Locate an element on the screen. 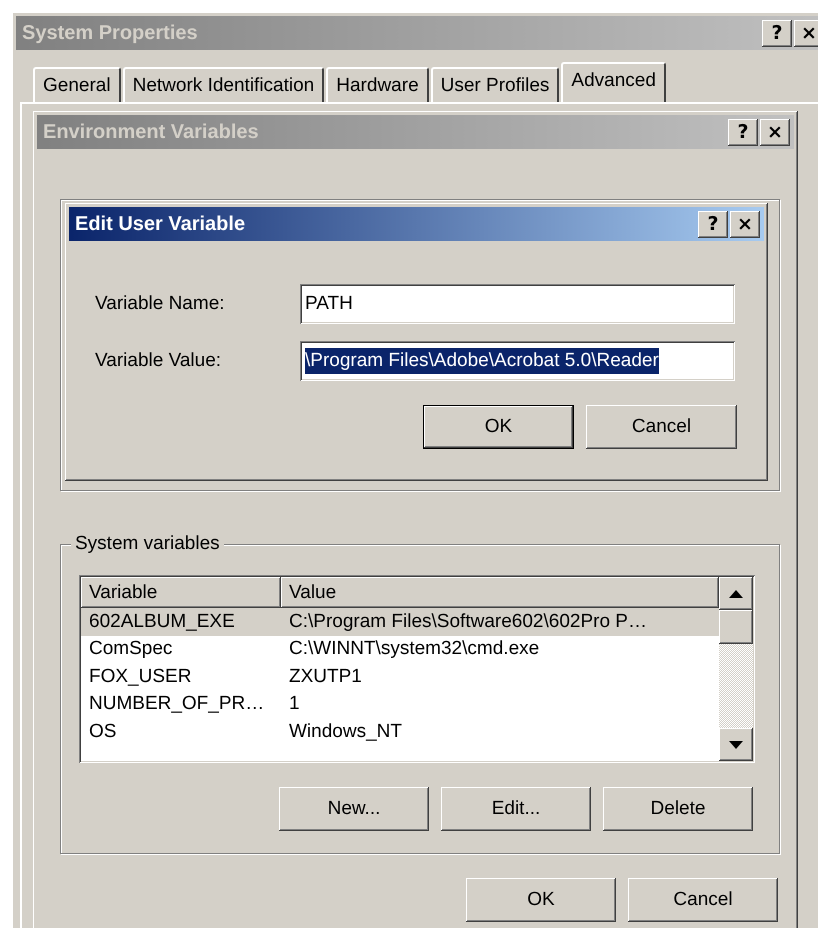 This screenshot has width=818, height=928. tab: General is located at coordinates (77, 84).